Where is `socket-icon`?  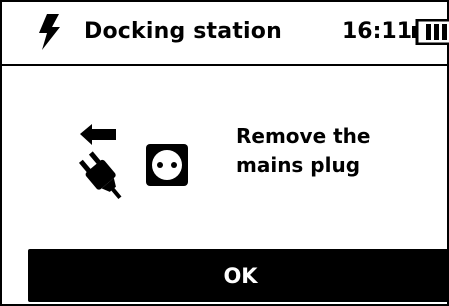 socket-icon is located at coordinates (167, 165).